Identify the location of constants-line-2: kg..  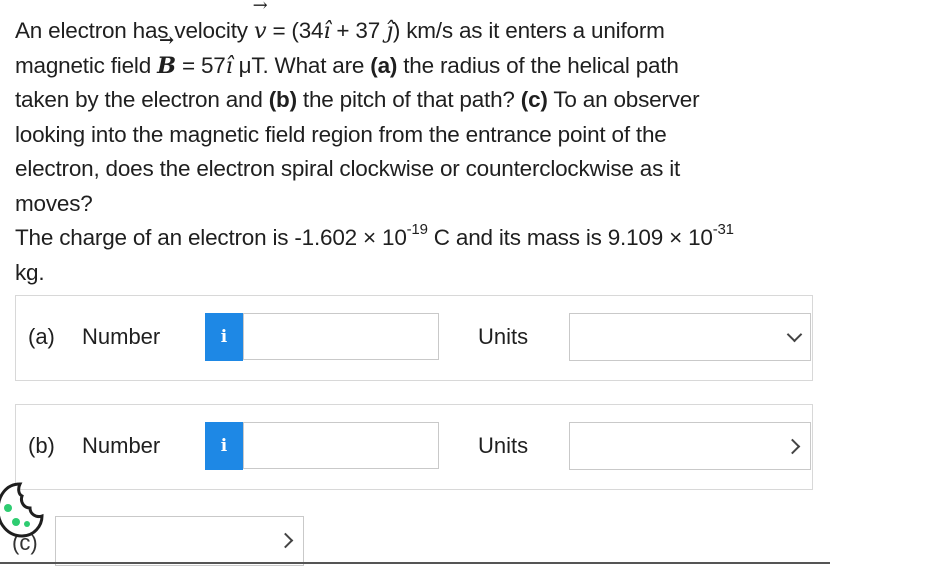
(30, 272).